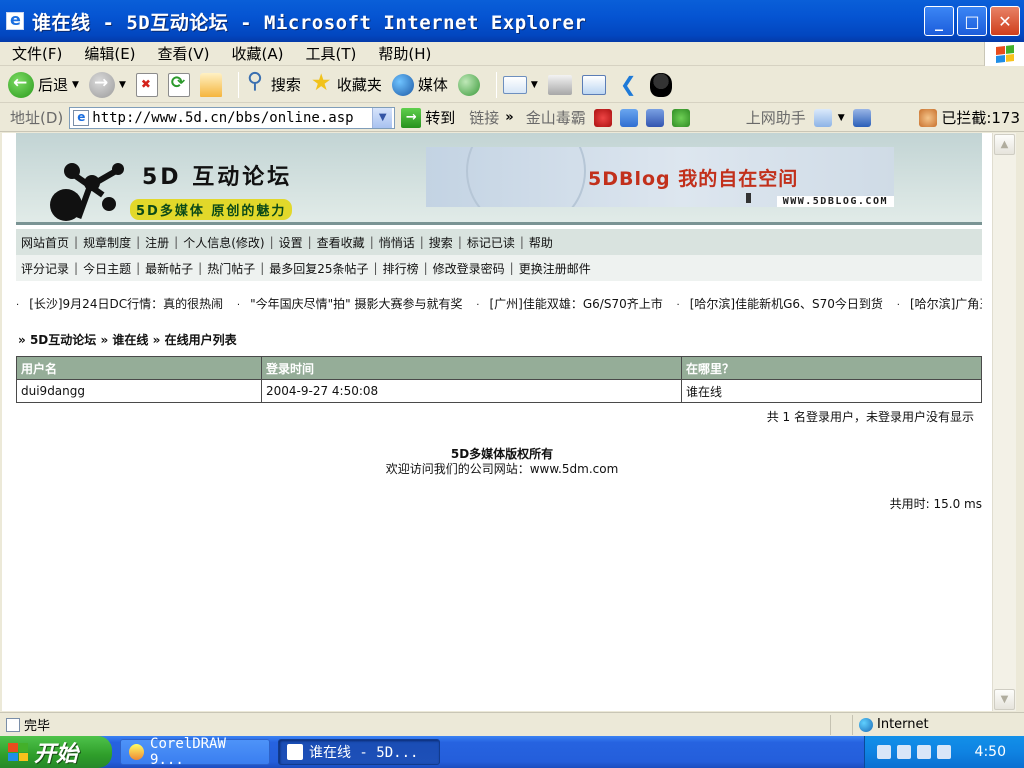 Image resolution: width=1024 pixels, height=768 pixels. I want to click on nav-messages: 悄悄话, so click(397, 242).